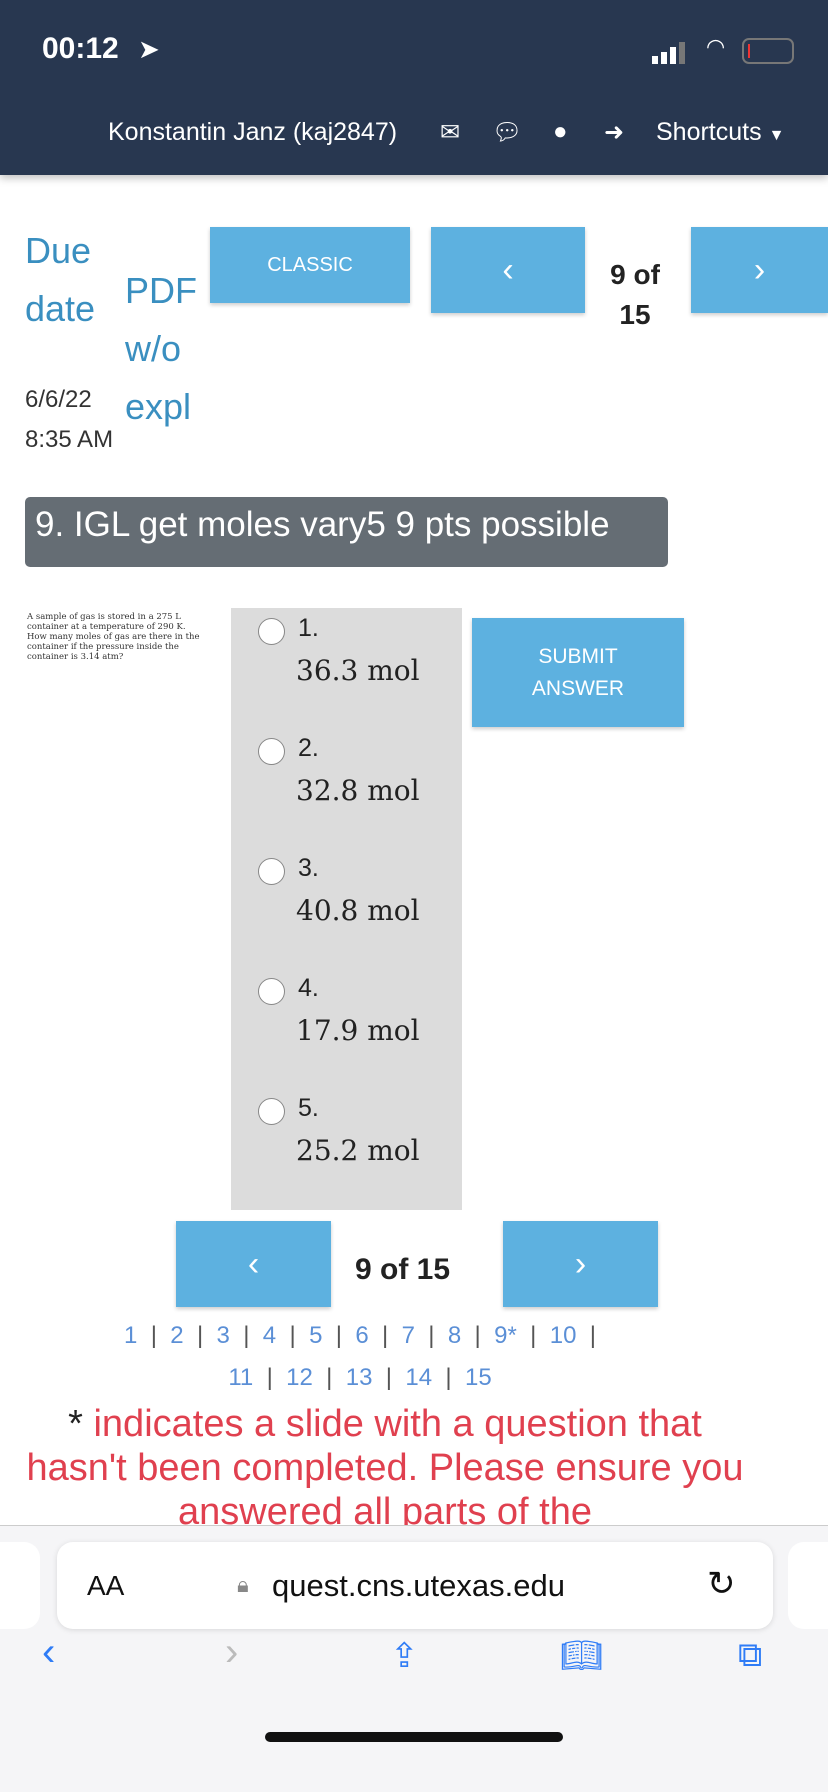 The height and width of the screenshot is (1792, 828). What do you see at coordinates (580, 1264) in the screenshot?
I see `bottom-next-button: ›` at bounding box center [580, 1264].